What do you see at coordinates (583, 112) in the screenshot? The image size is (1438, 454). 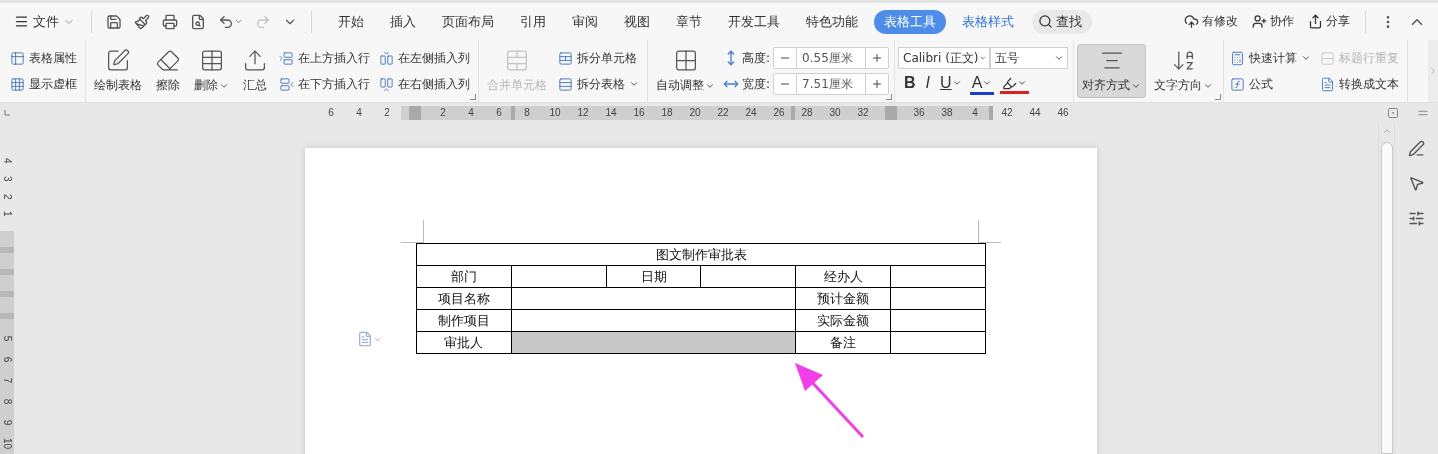 I see `ruler-number: 12` at bounding box center [583, 112].